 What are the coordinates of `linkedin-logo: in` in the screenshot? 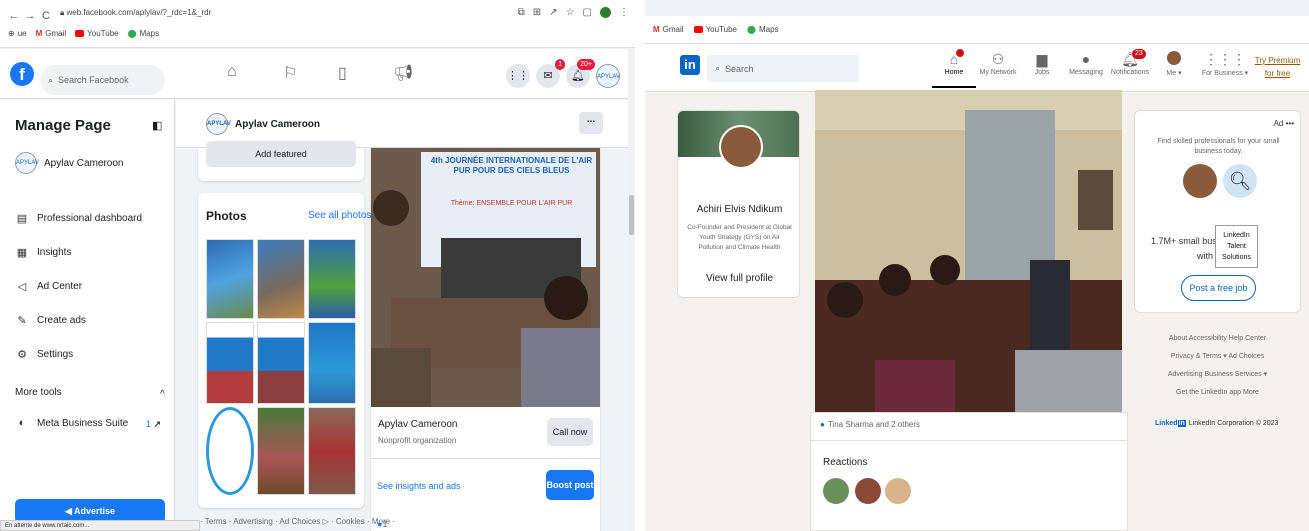 It's located at (690, 65).